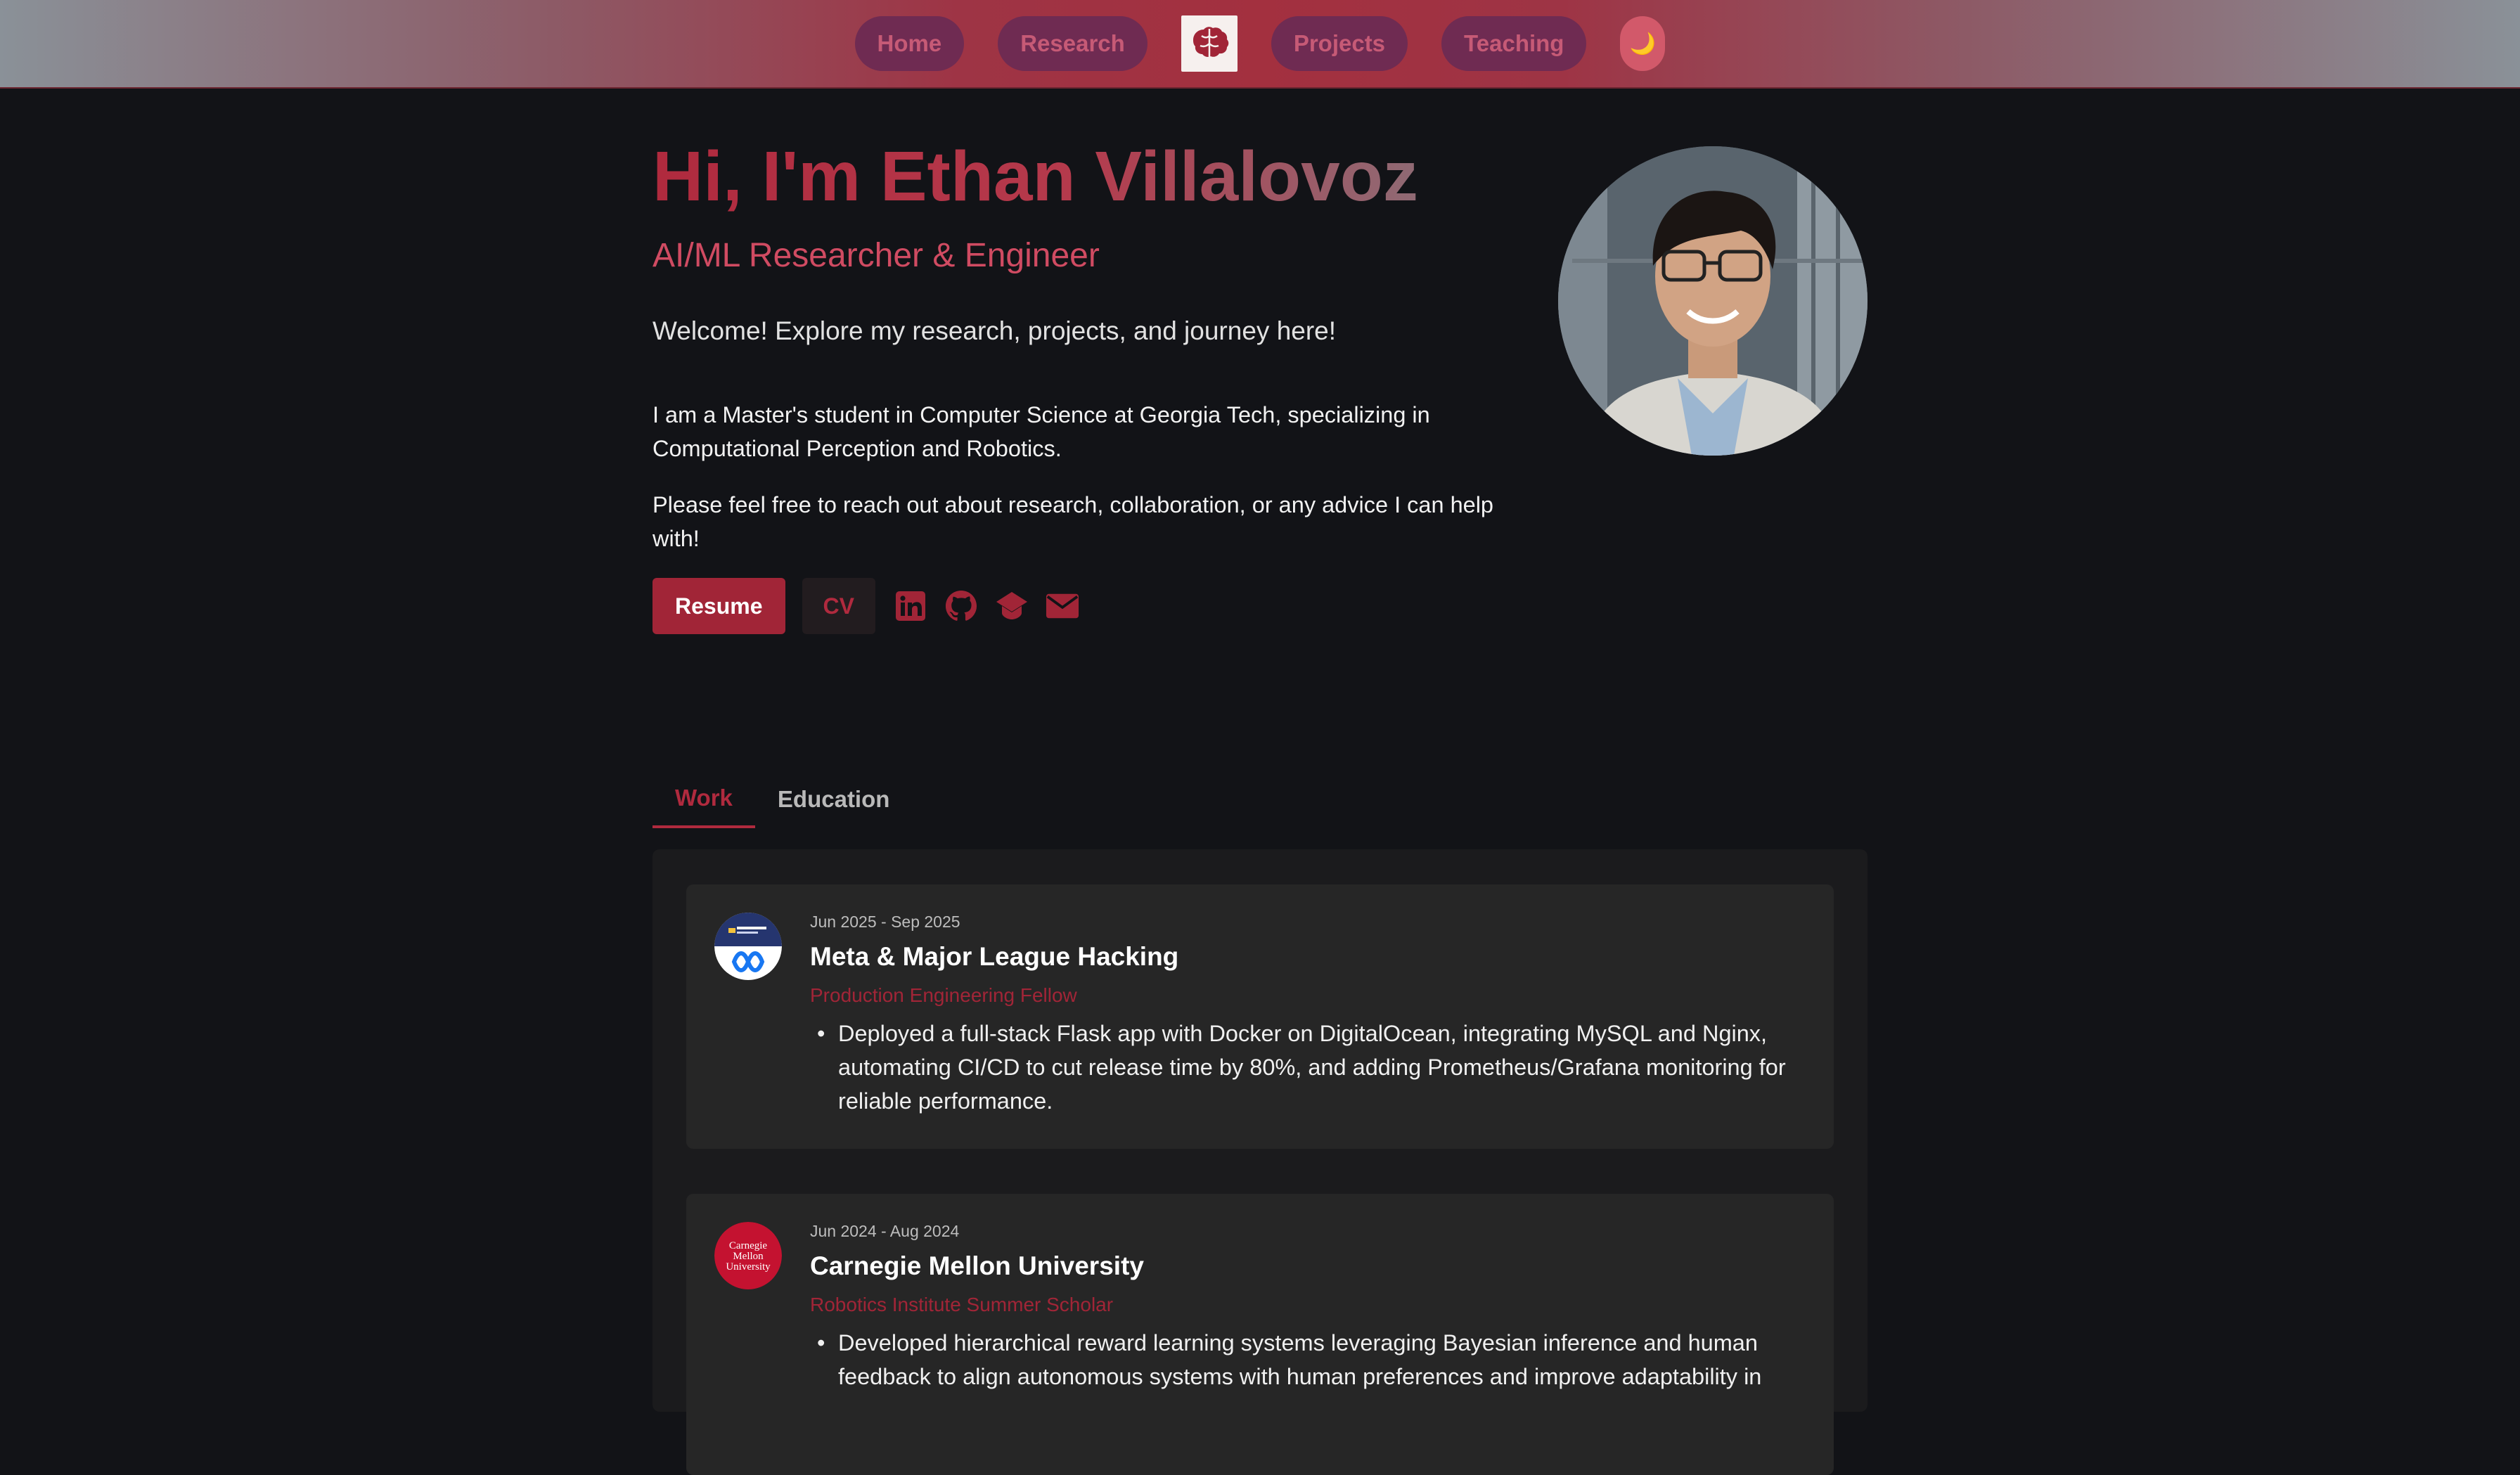  Describe the element at coordinates (1012, 606) in the screenshot. I see `graduation-cap-icon` at that location.